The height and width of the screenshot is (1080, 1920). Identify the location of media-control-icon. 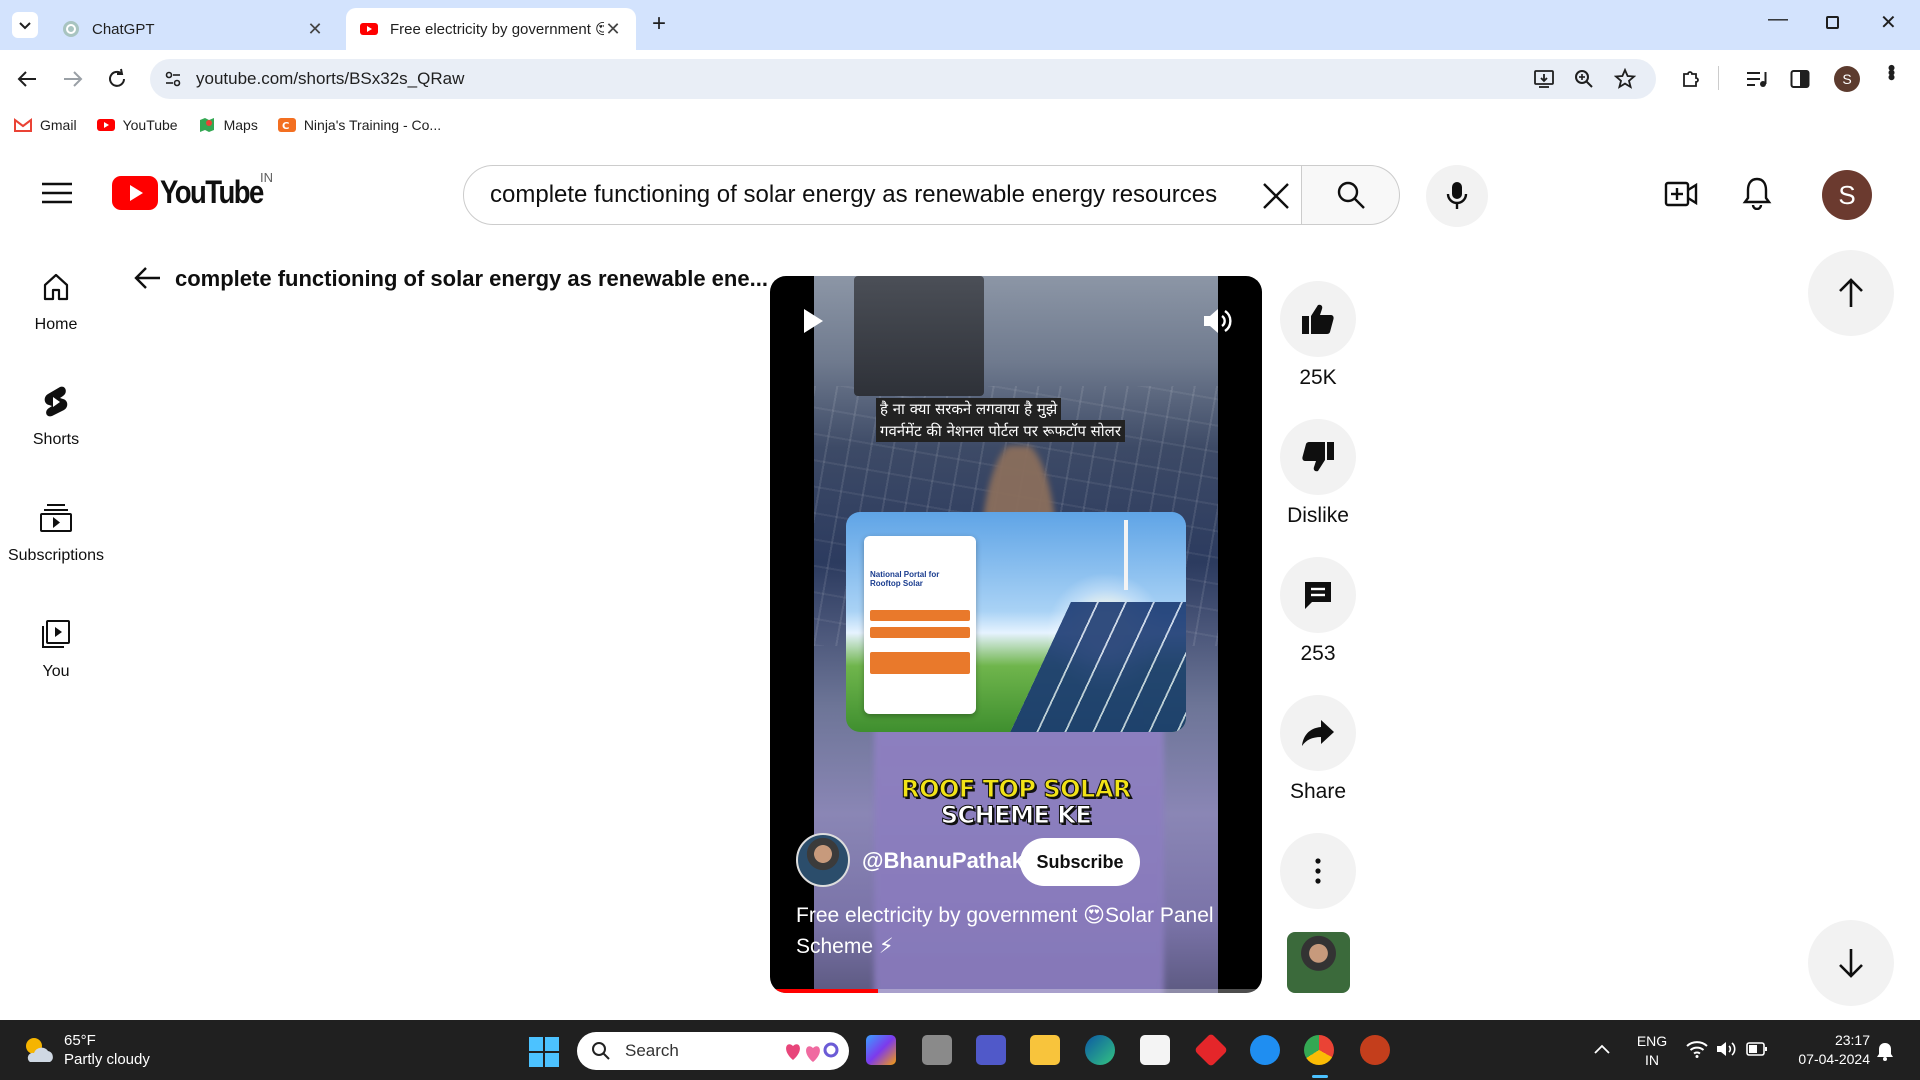
(1757, 79).